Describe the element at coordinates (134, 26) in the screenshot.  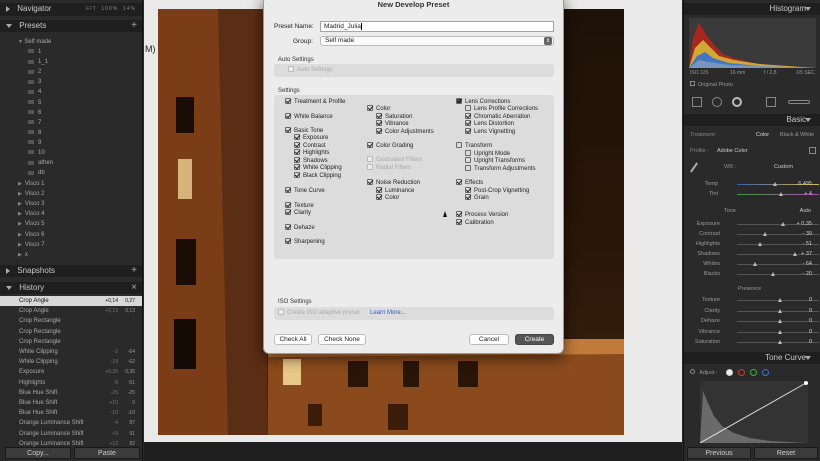
I see `add-preset-icon: +` at that location.